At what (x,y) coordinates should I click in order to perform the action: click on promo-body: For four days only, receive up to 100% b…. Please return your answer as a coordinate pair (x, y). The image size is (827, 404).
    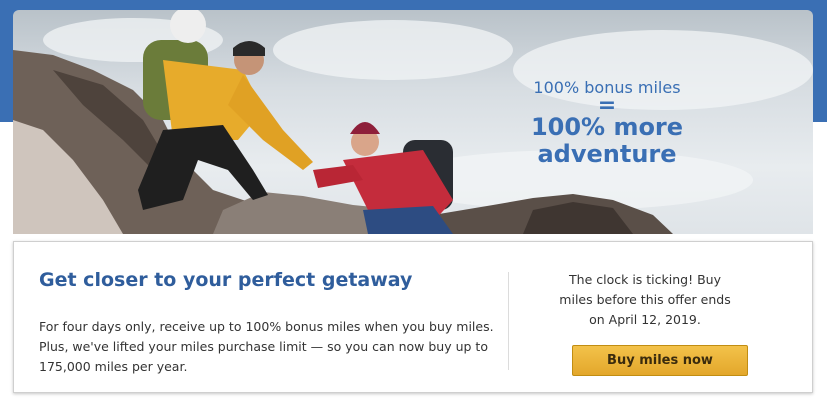
    Looking at the image, I should click on (266, 346).